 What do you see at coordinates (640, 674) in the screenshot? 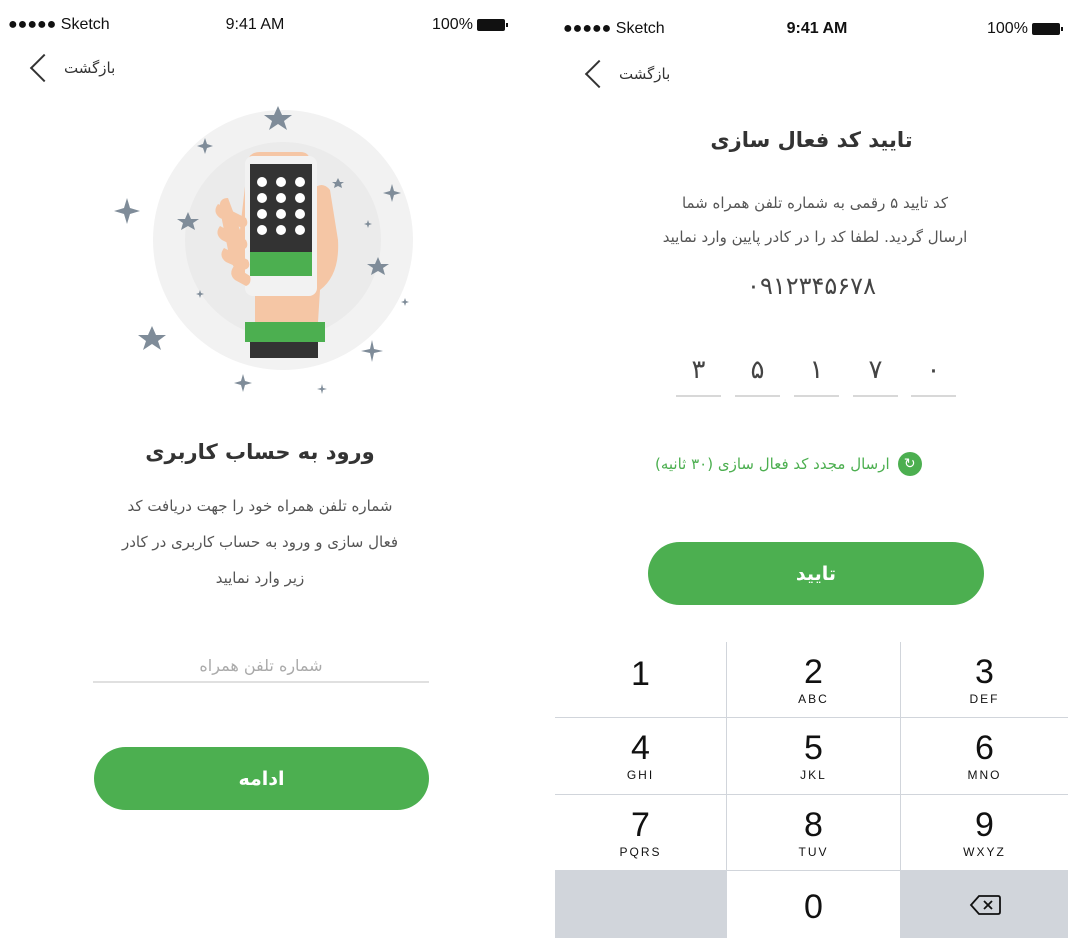
I see `key-digit: 1` at bounding box center [640, 674].